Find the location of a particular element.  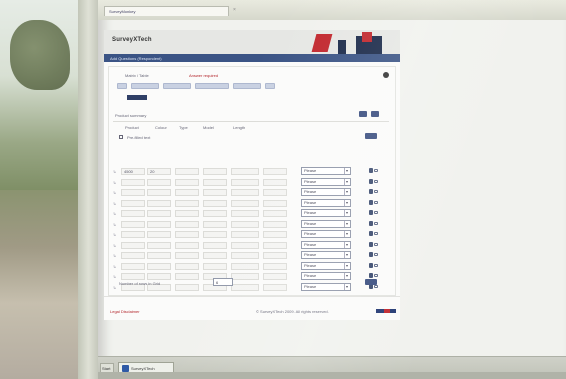

footer-link-legal: Legal Disclaimer is located at coordinates (125, 311).